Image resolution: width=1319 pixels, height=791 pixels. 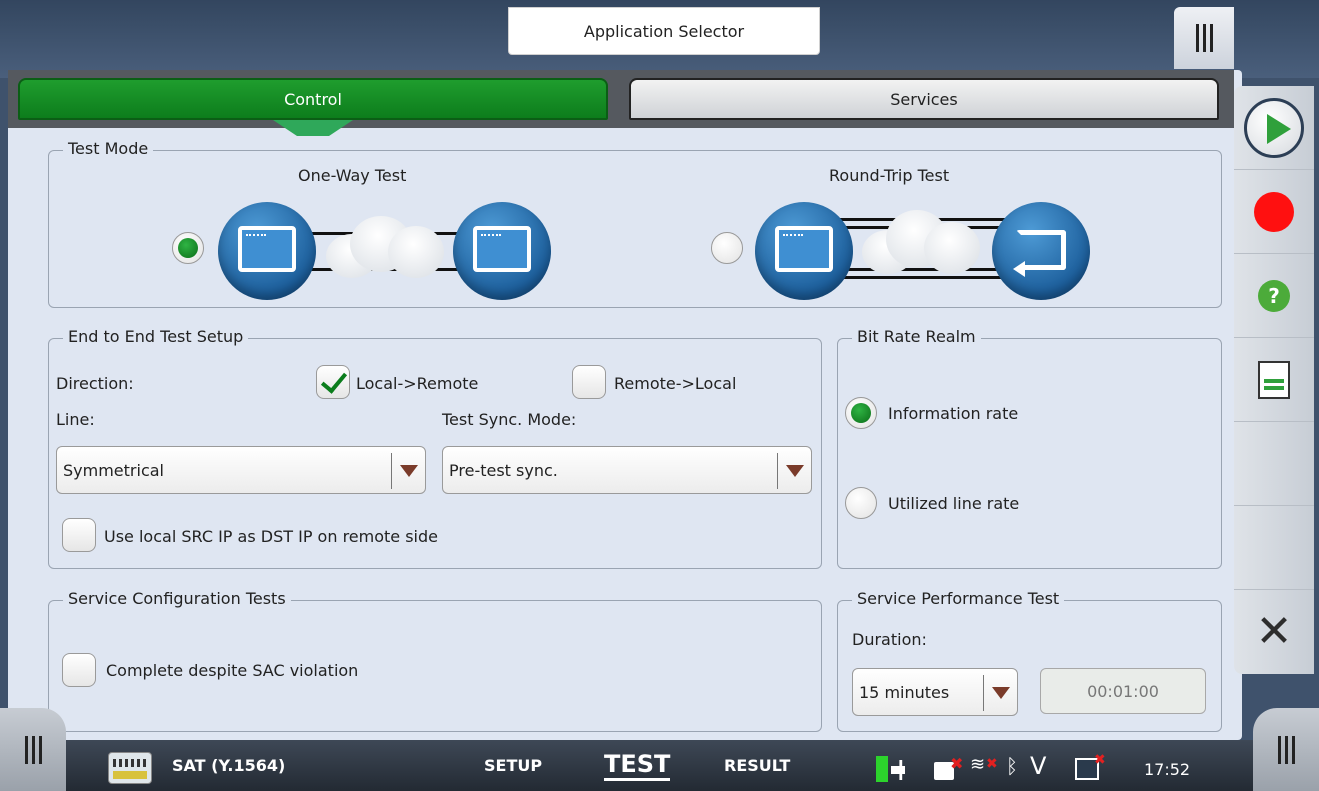 What do you see at coordinates (757, 765) in the screenshot?
I see `result-nav: RESULT` at bounding box center [757, 765].